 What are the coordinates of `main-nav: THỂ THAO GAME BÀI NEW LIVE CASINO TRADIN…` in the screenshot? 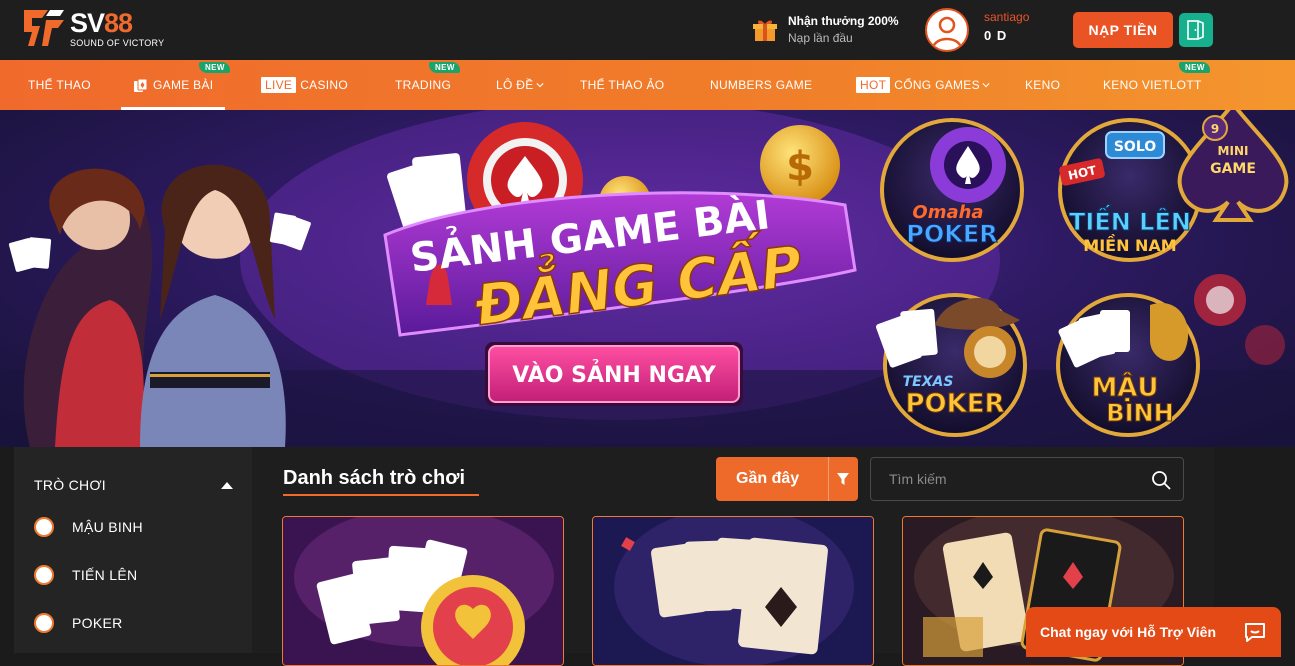 It's located at (647, 85).